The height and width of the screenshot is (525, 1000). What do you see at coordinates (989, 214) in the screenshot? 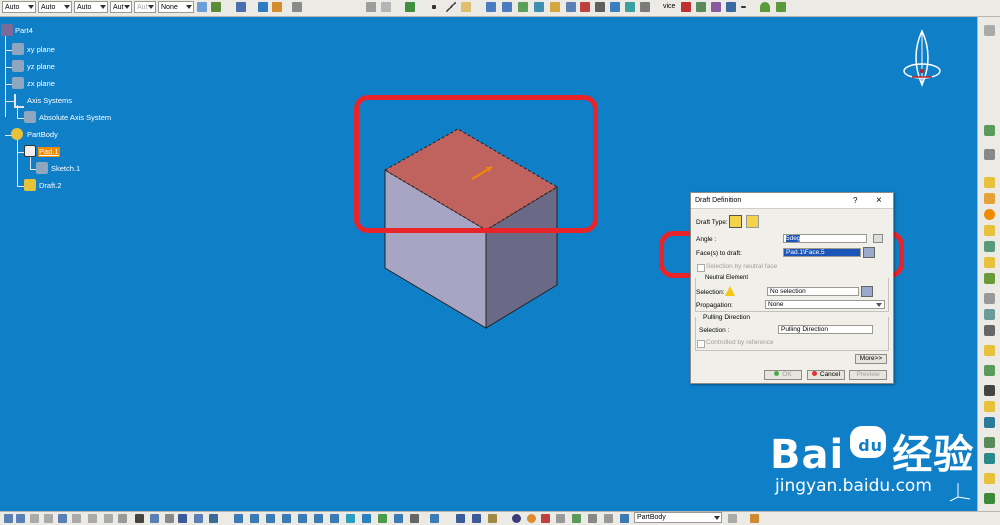
I see `shaft-tool-icon` at bounding box center [989, 214].